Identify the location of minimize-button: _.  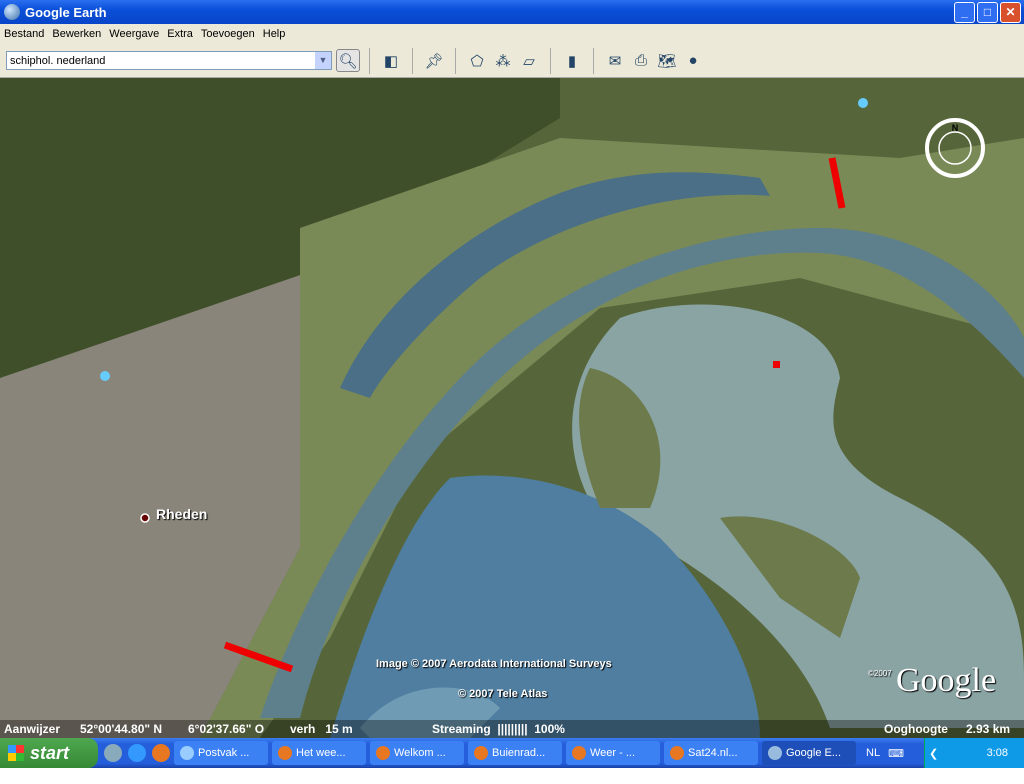
(964, 12).